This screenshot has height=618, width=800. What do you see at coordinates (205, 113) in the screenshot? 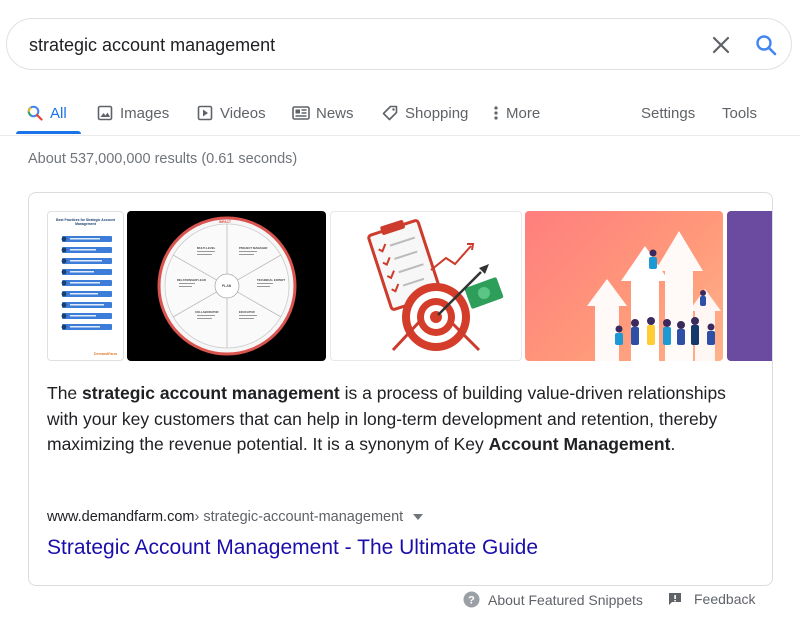
I see `play-icon` at bounding box center [205, 113].